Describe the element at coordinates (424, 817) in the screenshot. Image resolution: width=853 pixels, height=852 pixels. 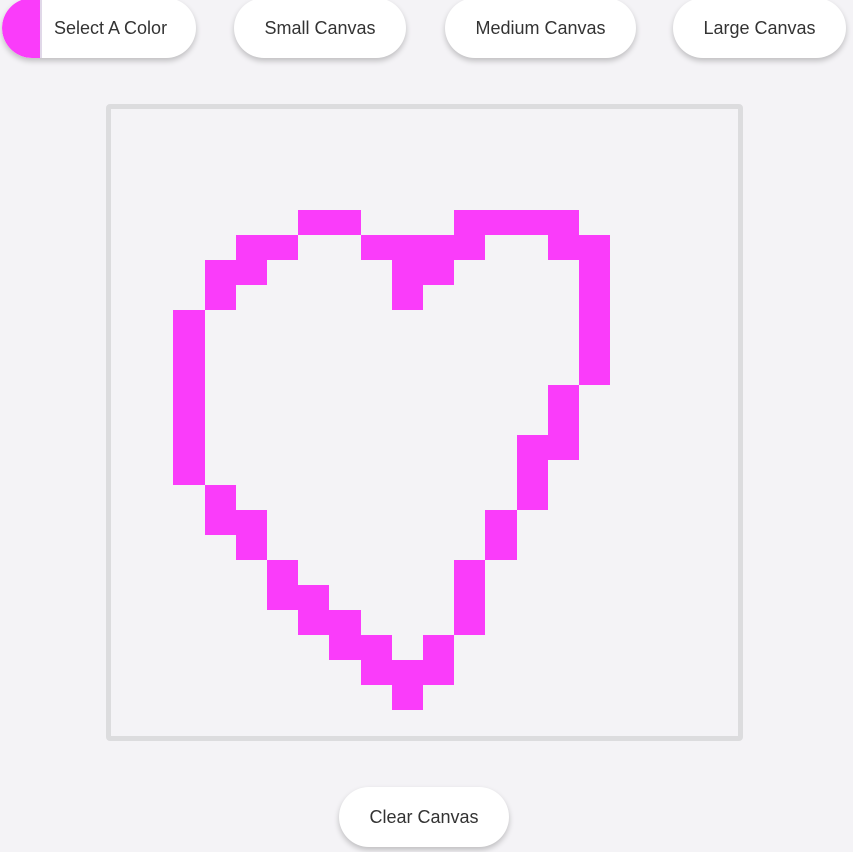
I see `clear-canvas-button: Clear Canvas` at that location.